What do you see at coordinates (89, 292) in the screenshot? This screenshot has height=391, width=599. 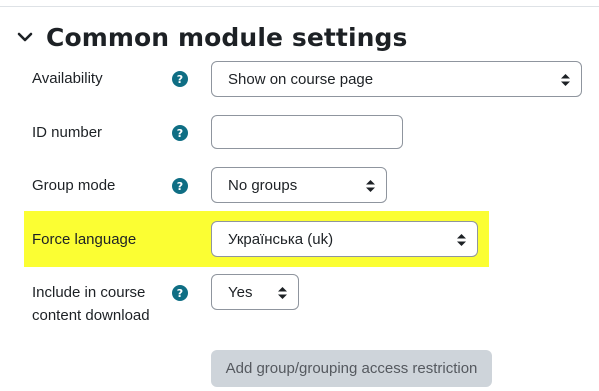 I see `include-download-label-line1: Include in course` at bounding box center [89, 292].